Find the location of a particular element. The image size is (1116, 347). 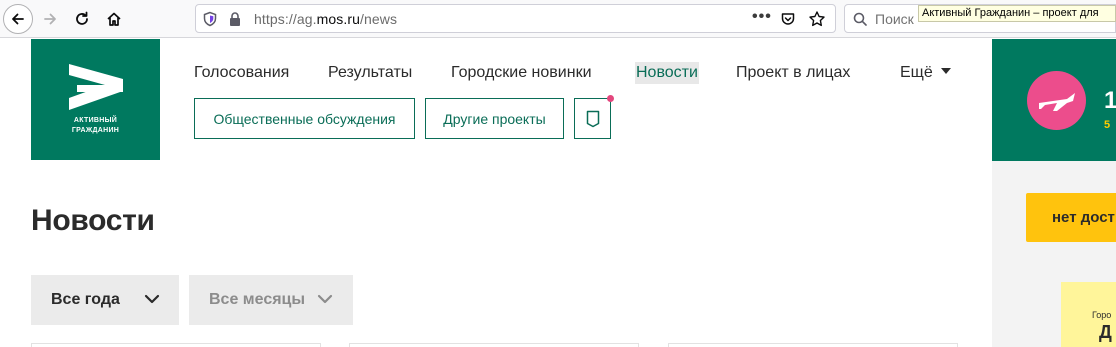

home-icon is located at coordinates (114, 19).